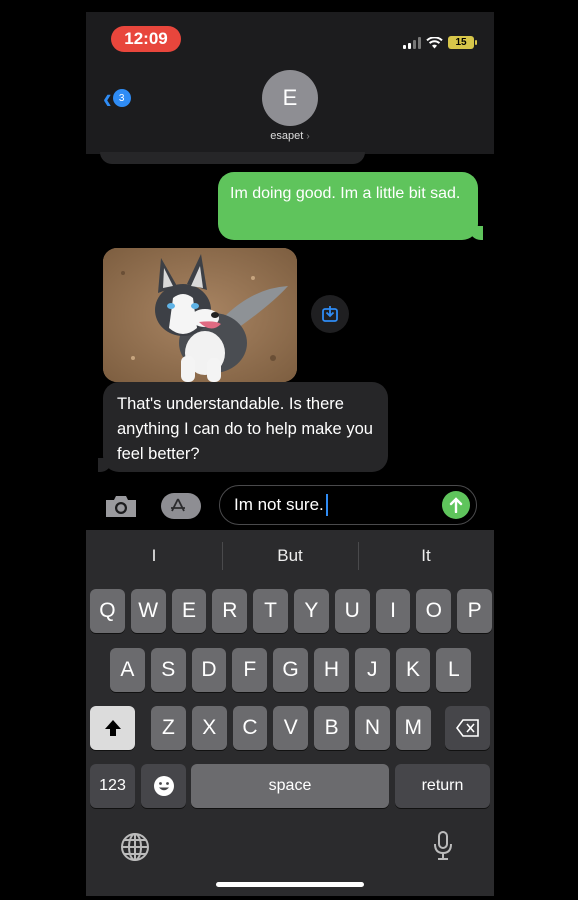 The image size is (578, 900). I want to click on key-b: B, so click(331, 728).